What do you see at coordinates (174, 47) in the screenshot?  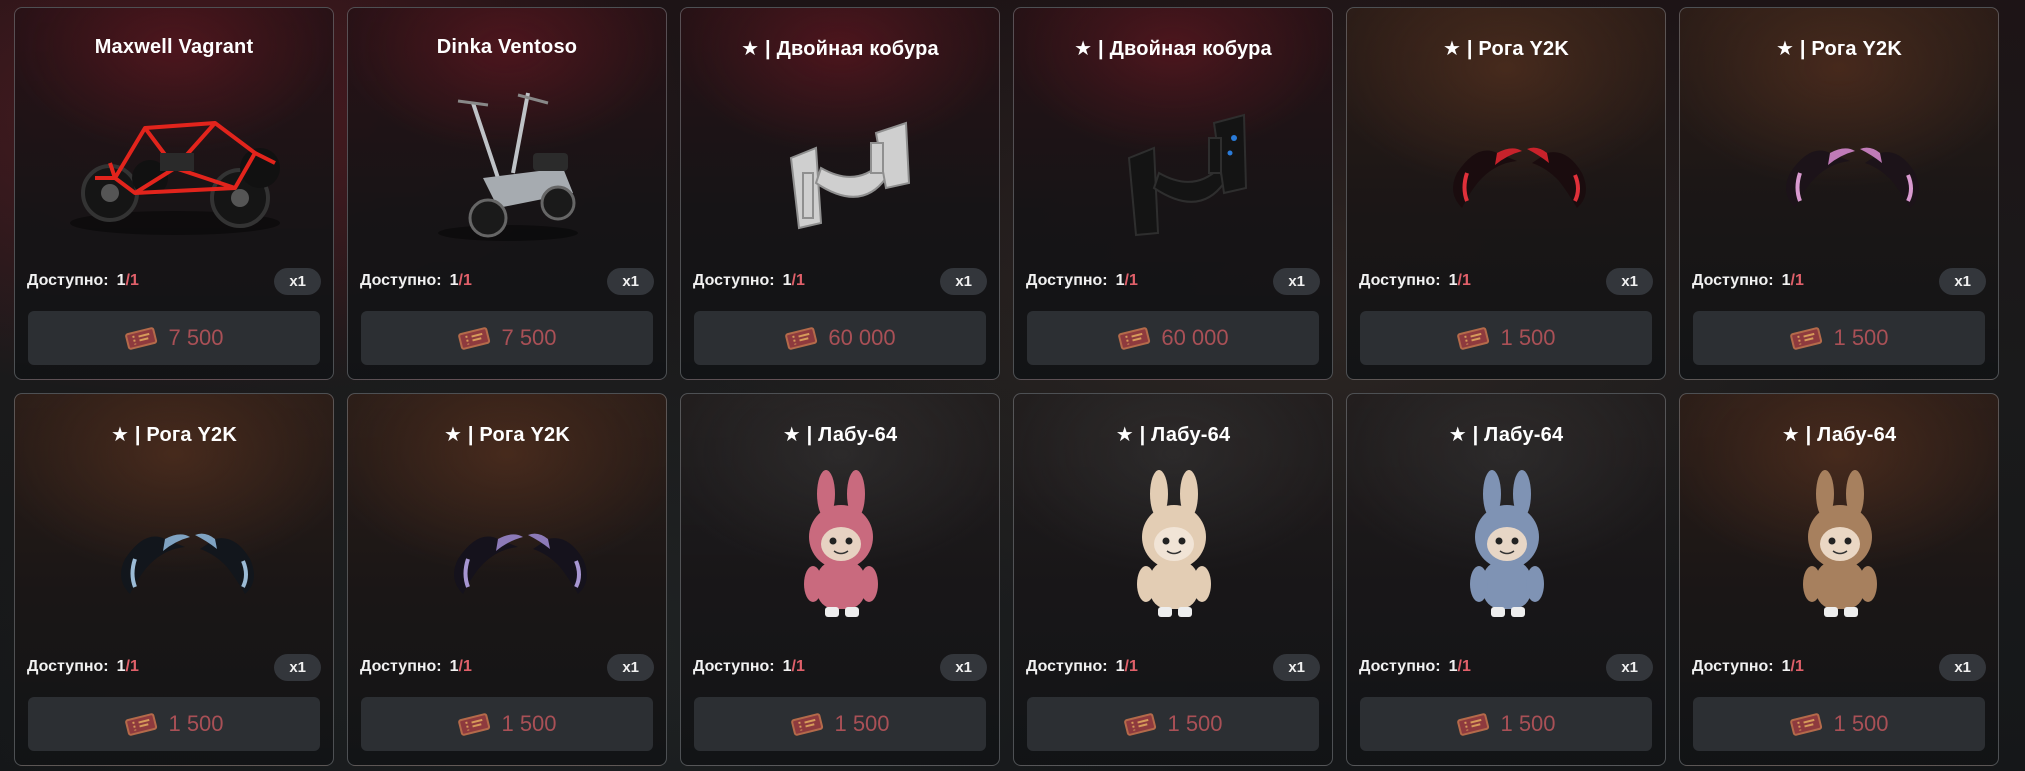 I see `item-title: Maxwell Vagrant` at bounding box center [174, 47].